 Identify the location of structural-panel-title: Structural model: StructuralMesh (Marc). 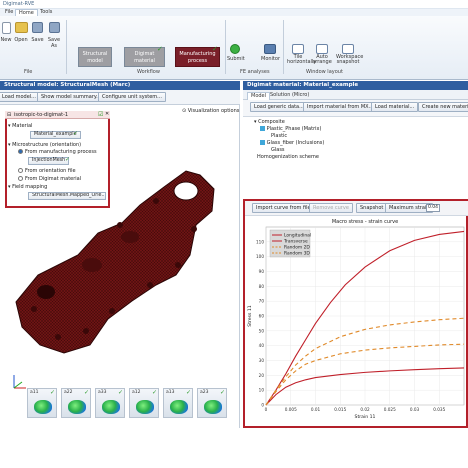
(67, 85).